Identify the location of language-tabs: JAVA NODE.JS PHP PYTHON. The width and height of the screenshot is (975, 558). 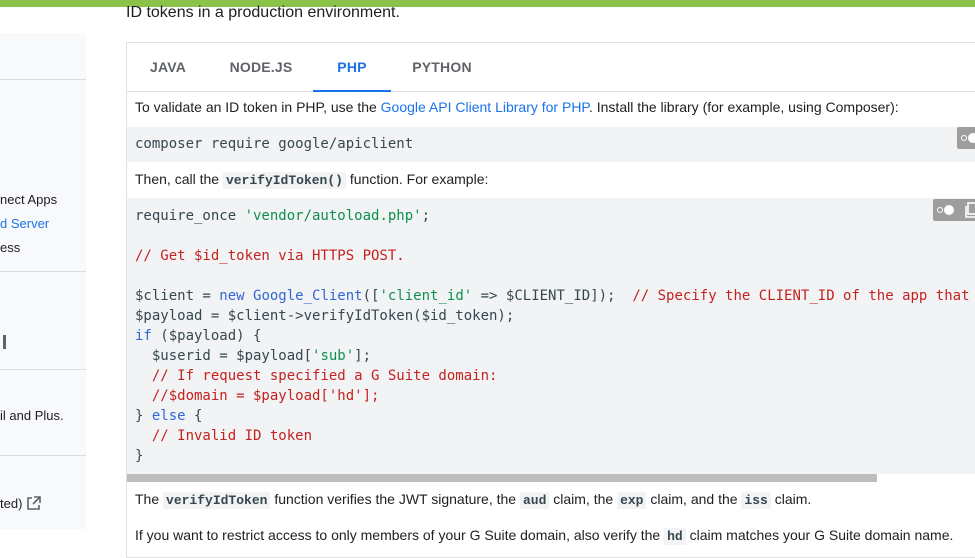
(551, 67).